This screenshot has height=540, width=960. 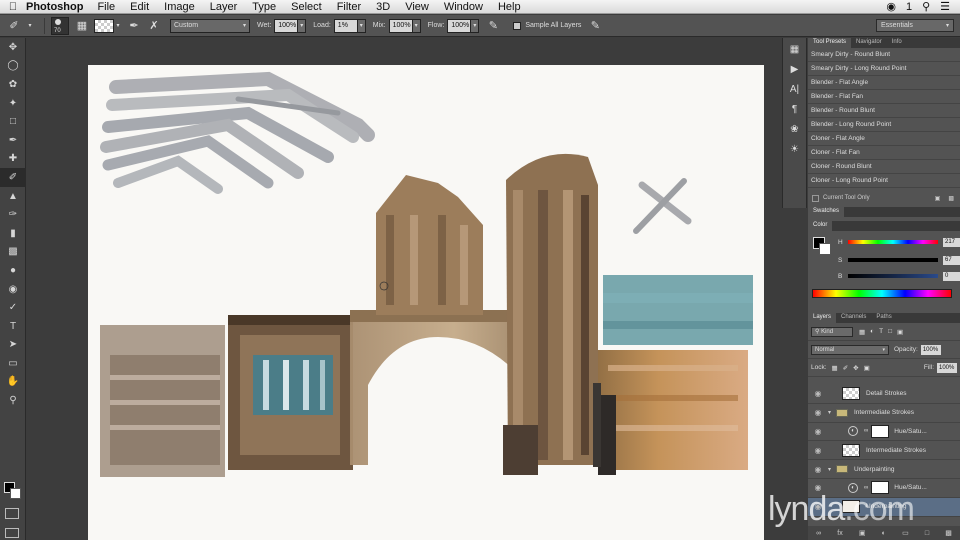 I want to click on brush-size-picker: 70, so click(x=60, y=25).